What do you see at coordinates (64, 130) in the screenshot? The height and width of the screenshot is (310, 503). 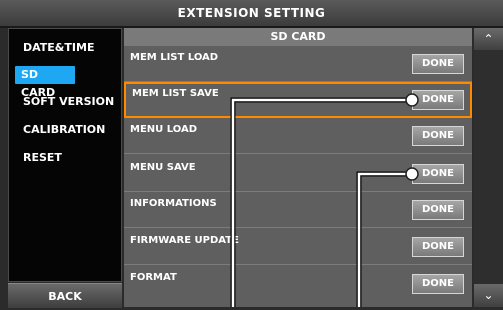 I see `sidebar-item-calibration: CALIBRATION` at bounding box center [64, 130].